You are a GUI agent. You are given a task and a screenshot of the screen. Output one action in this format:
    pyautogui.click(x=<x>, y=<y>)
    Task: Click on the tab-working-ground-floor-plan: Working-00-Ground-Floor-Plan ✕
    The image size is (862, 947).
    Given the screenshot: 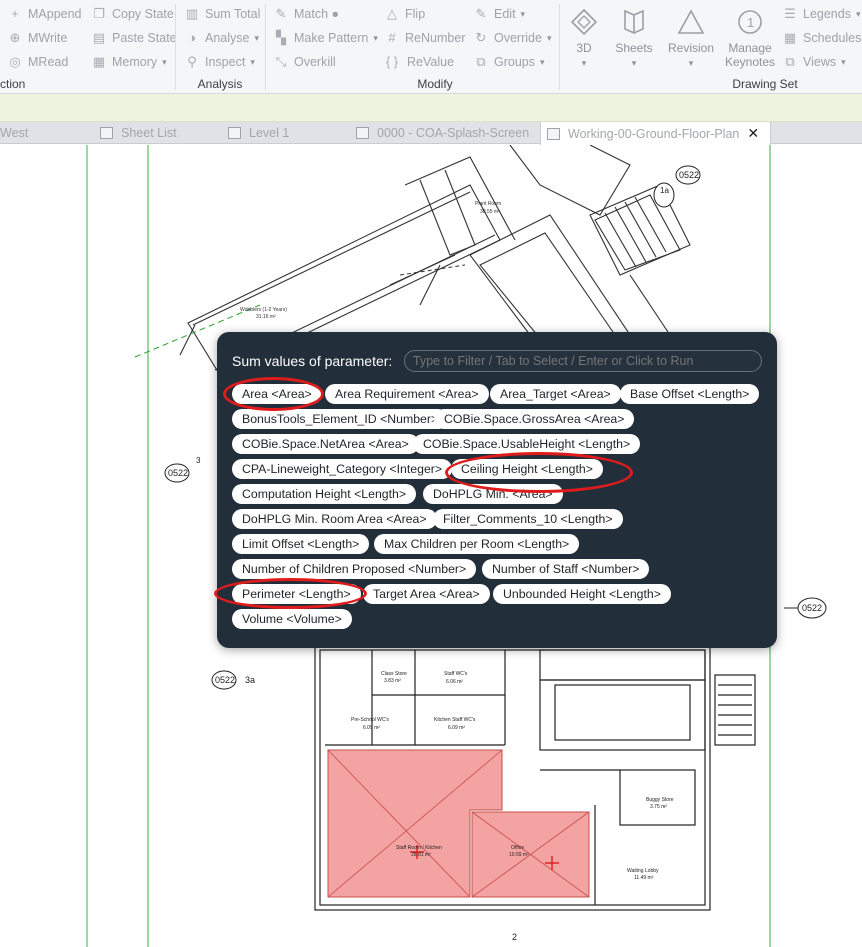 What is the action you would take?
    pyautogui.click(x=655, y=133)
    